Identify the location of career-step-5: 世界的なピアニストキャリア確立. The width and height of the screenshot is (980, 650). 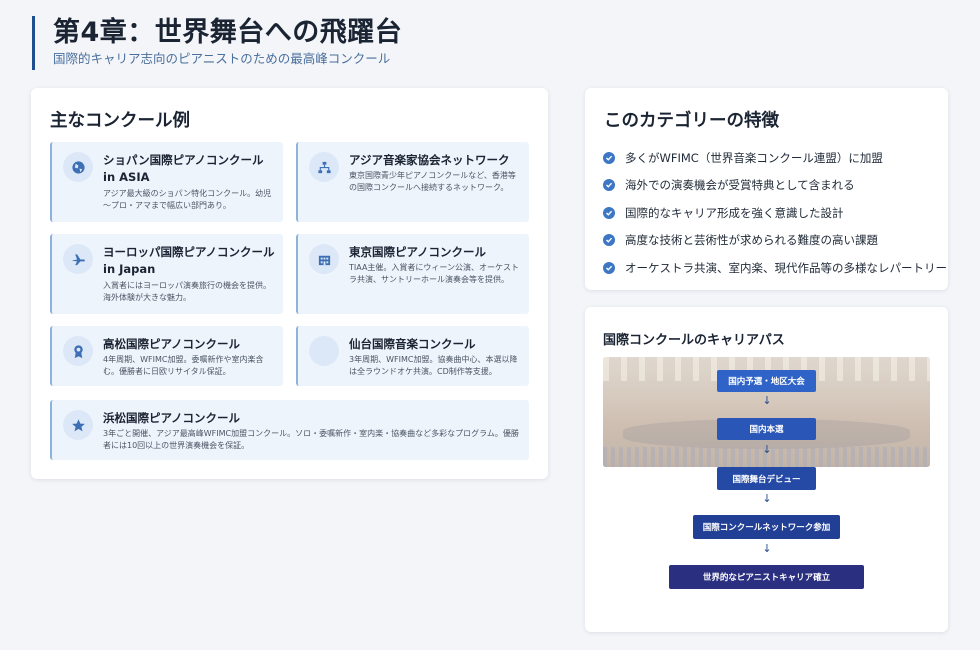
(766, 577).